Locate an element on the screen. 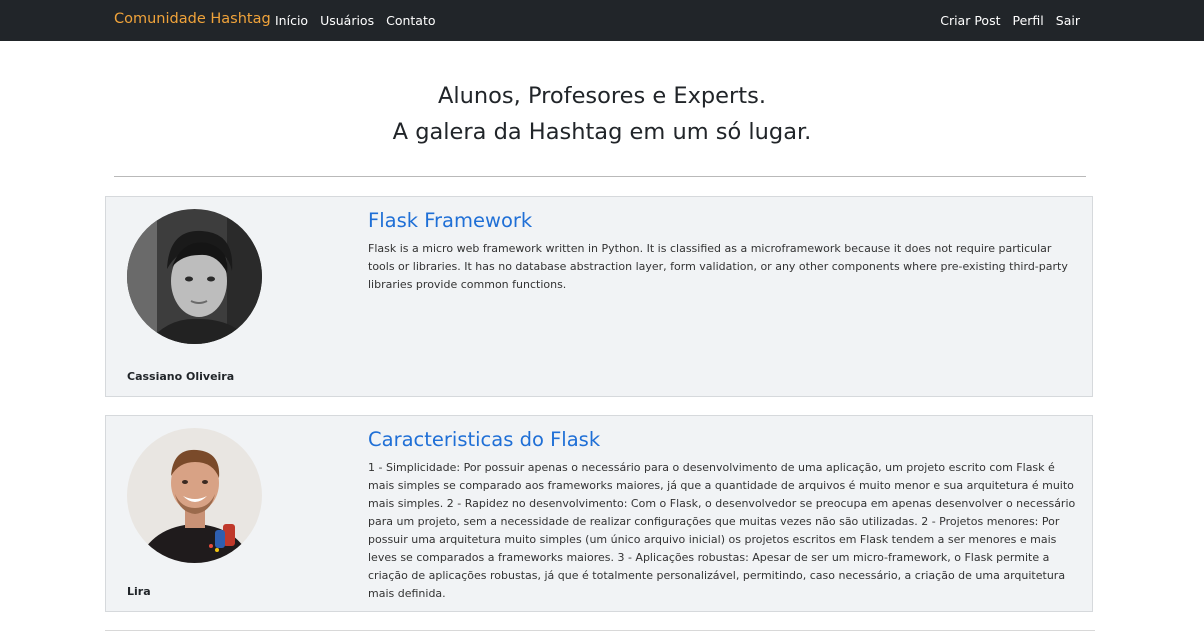 This screenshot has width=1204, height=632. nav-link-inicio: Início is located at coordinates (291, 20).